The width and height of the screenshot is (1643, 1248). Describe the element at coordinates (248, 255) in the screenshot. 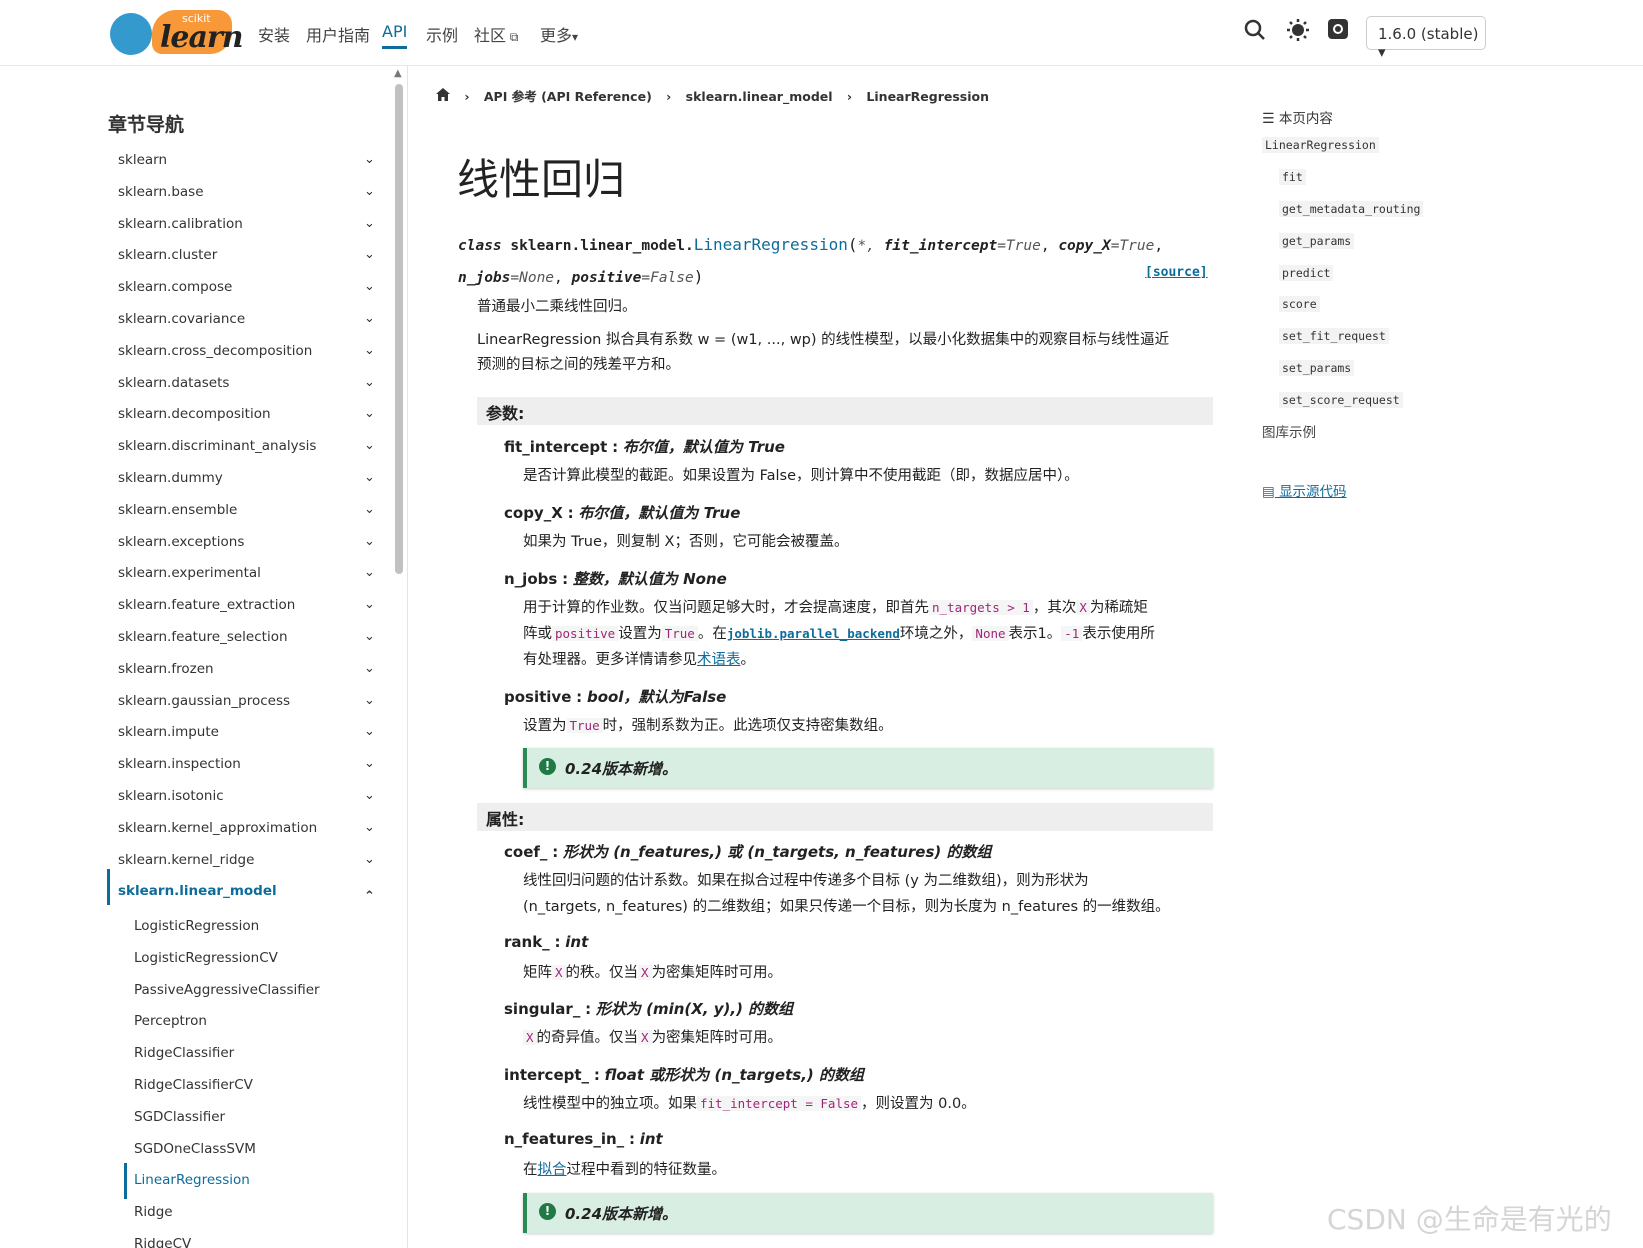

I see `sidebar-item-sklearn-cluster: sklearn.cluster ⌄` at that location.